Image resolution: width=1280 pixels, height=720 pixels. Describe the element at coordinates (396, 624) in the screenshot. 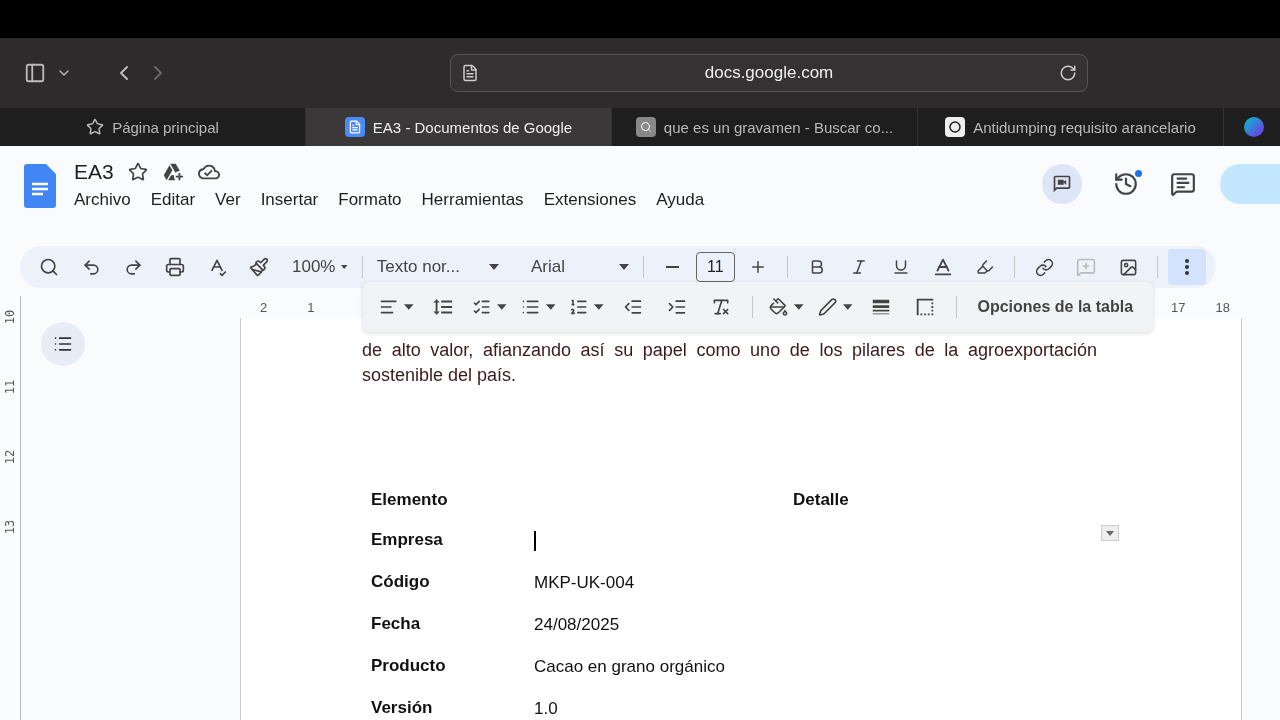

I see `table-cell-text: Fecha` at that location.